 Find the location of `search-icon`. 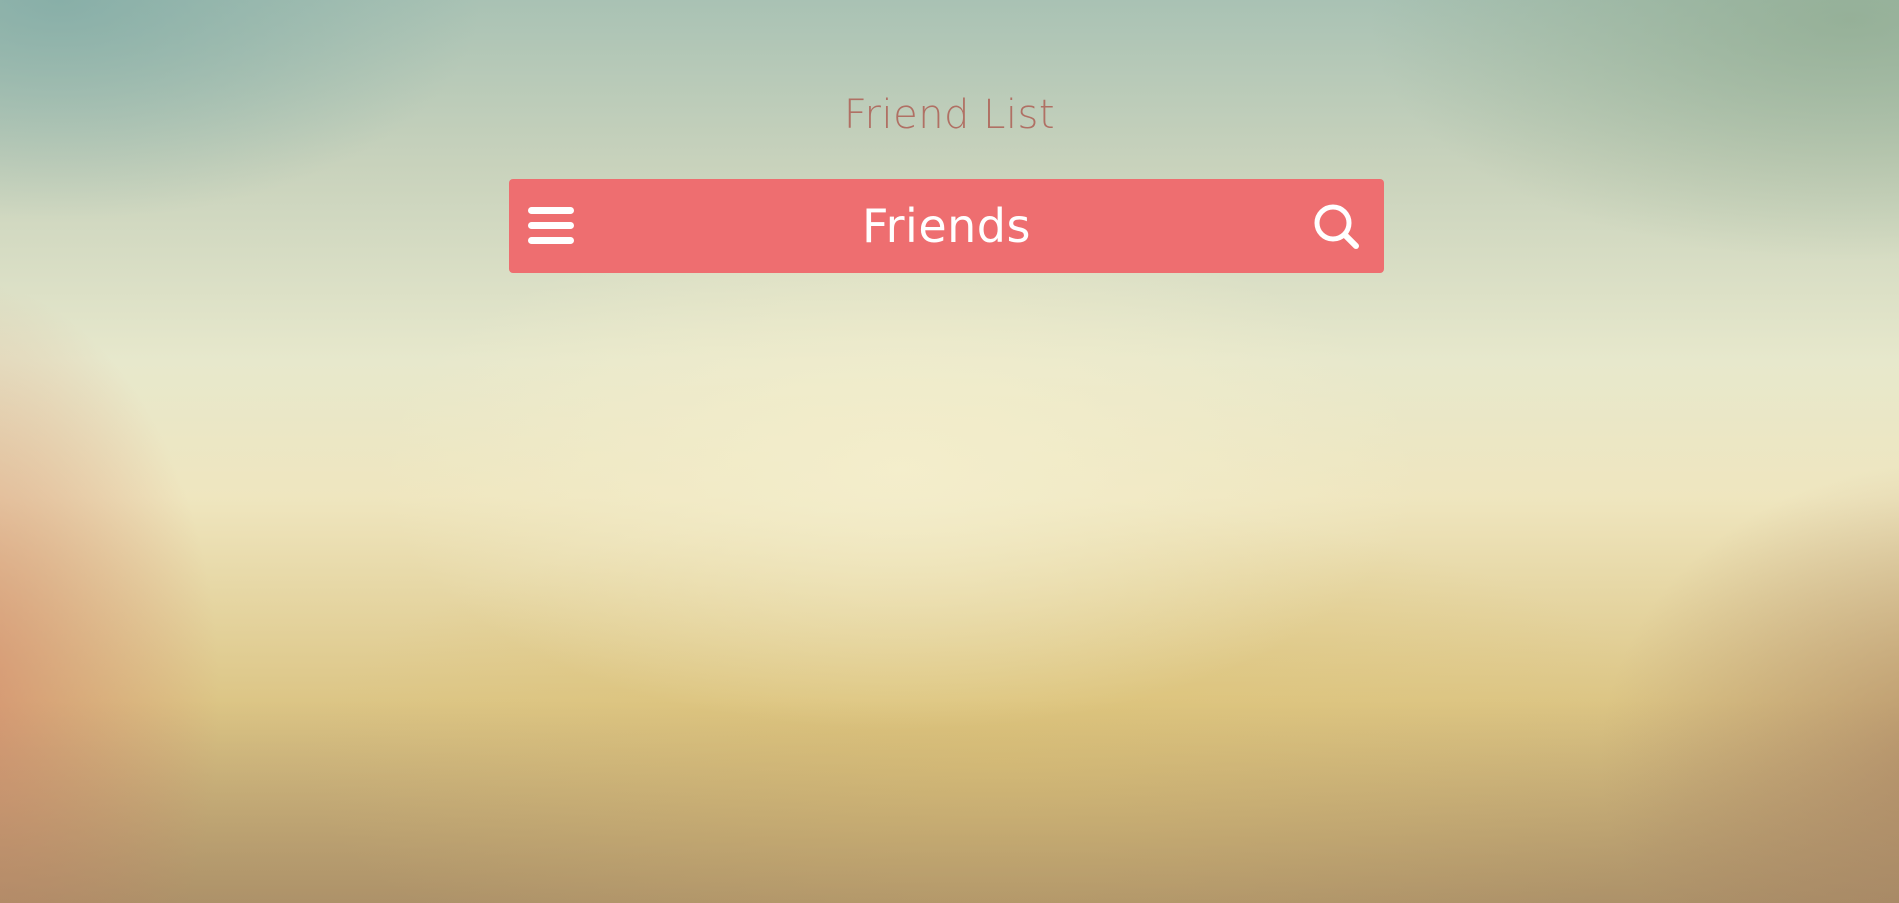

search-icon is located at coordinates (1336, 226).